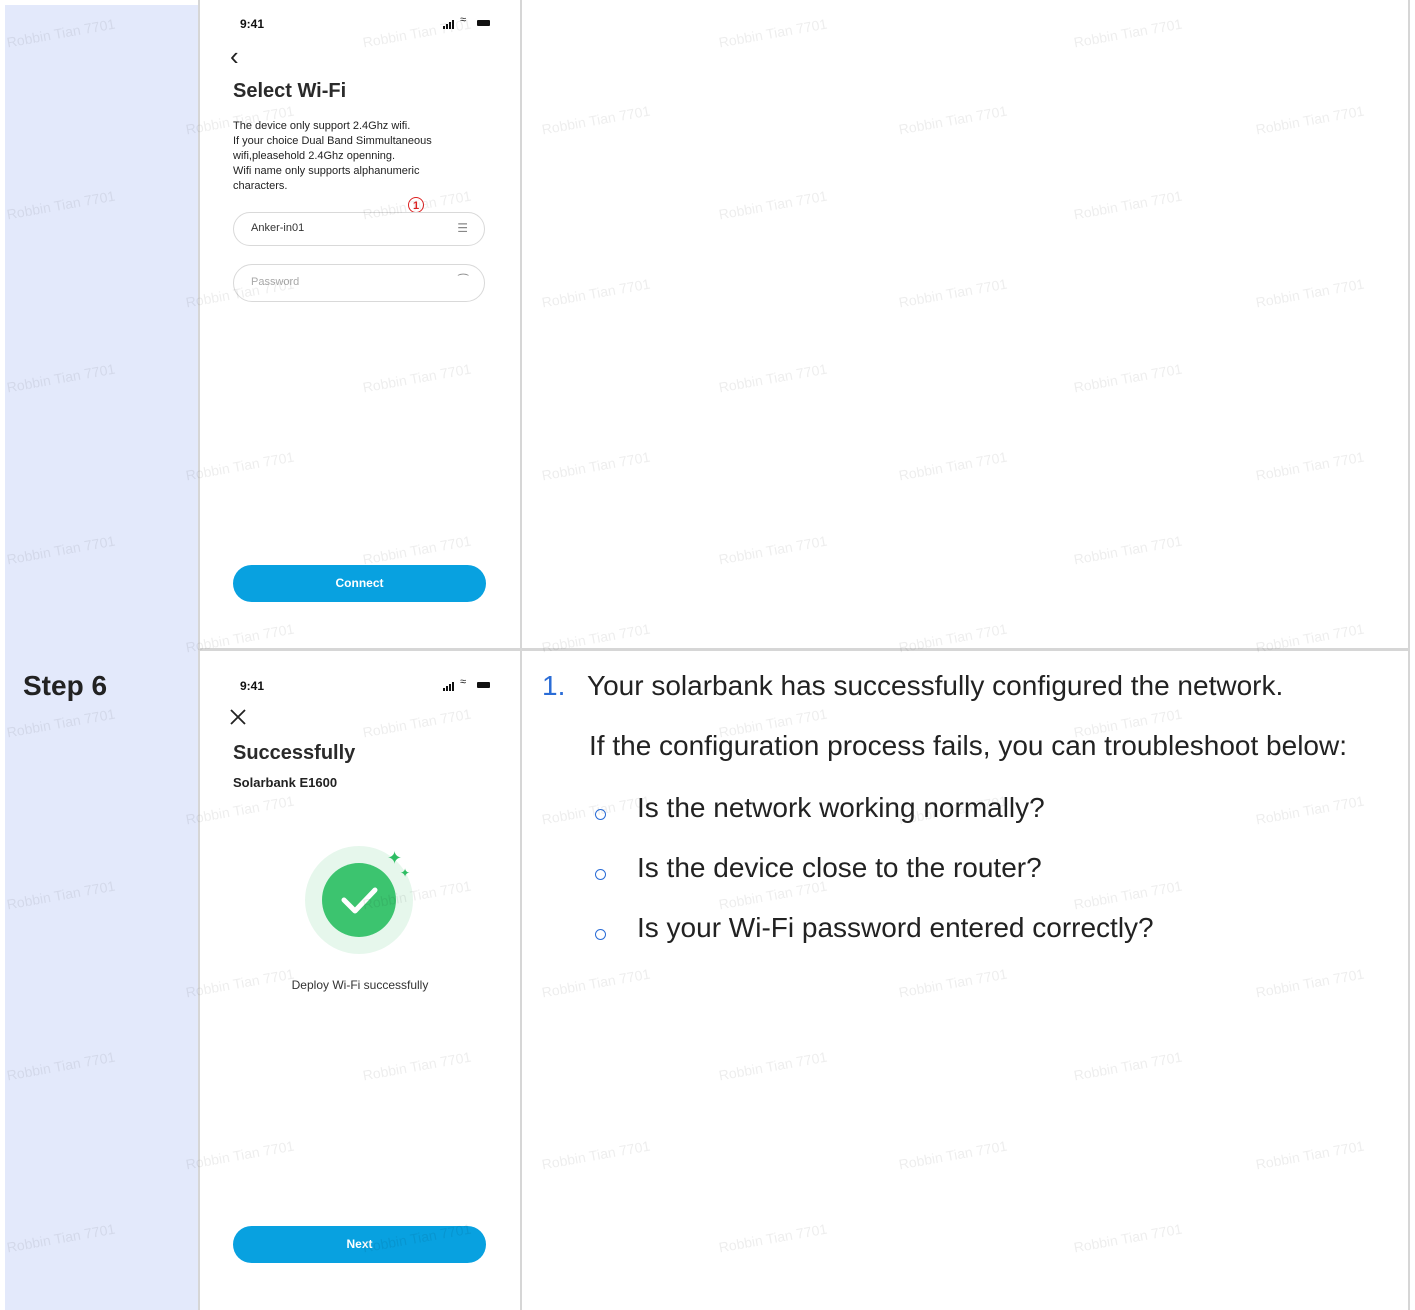  What do you see at coordinates (463, 281) in the screenshot?
I see `eye-closed-icon: ⁀` at bounding box center [463, 281].